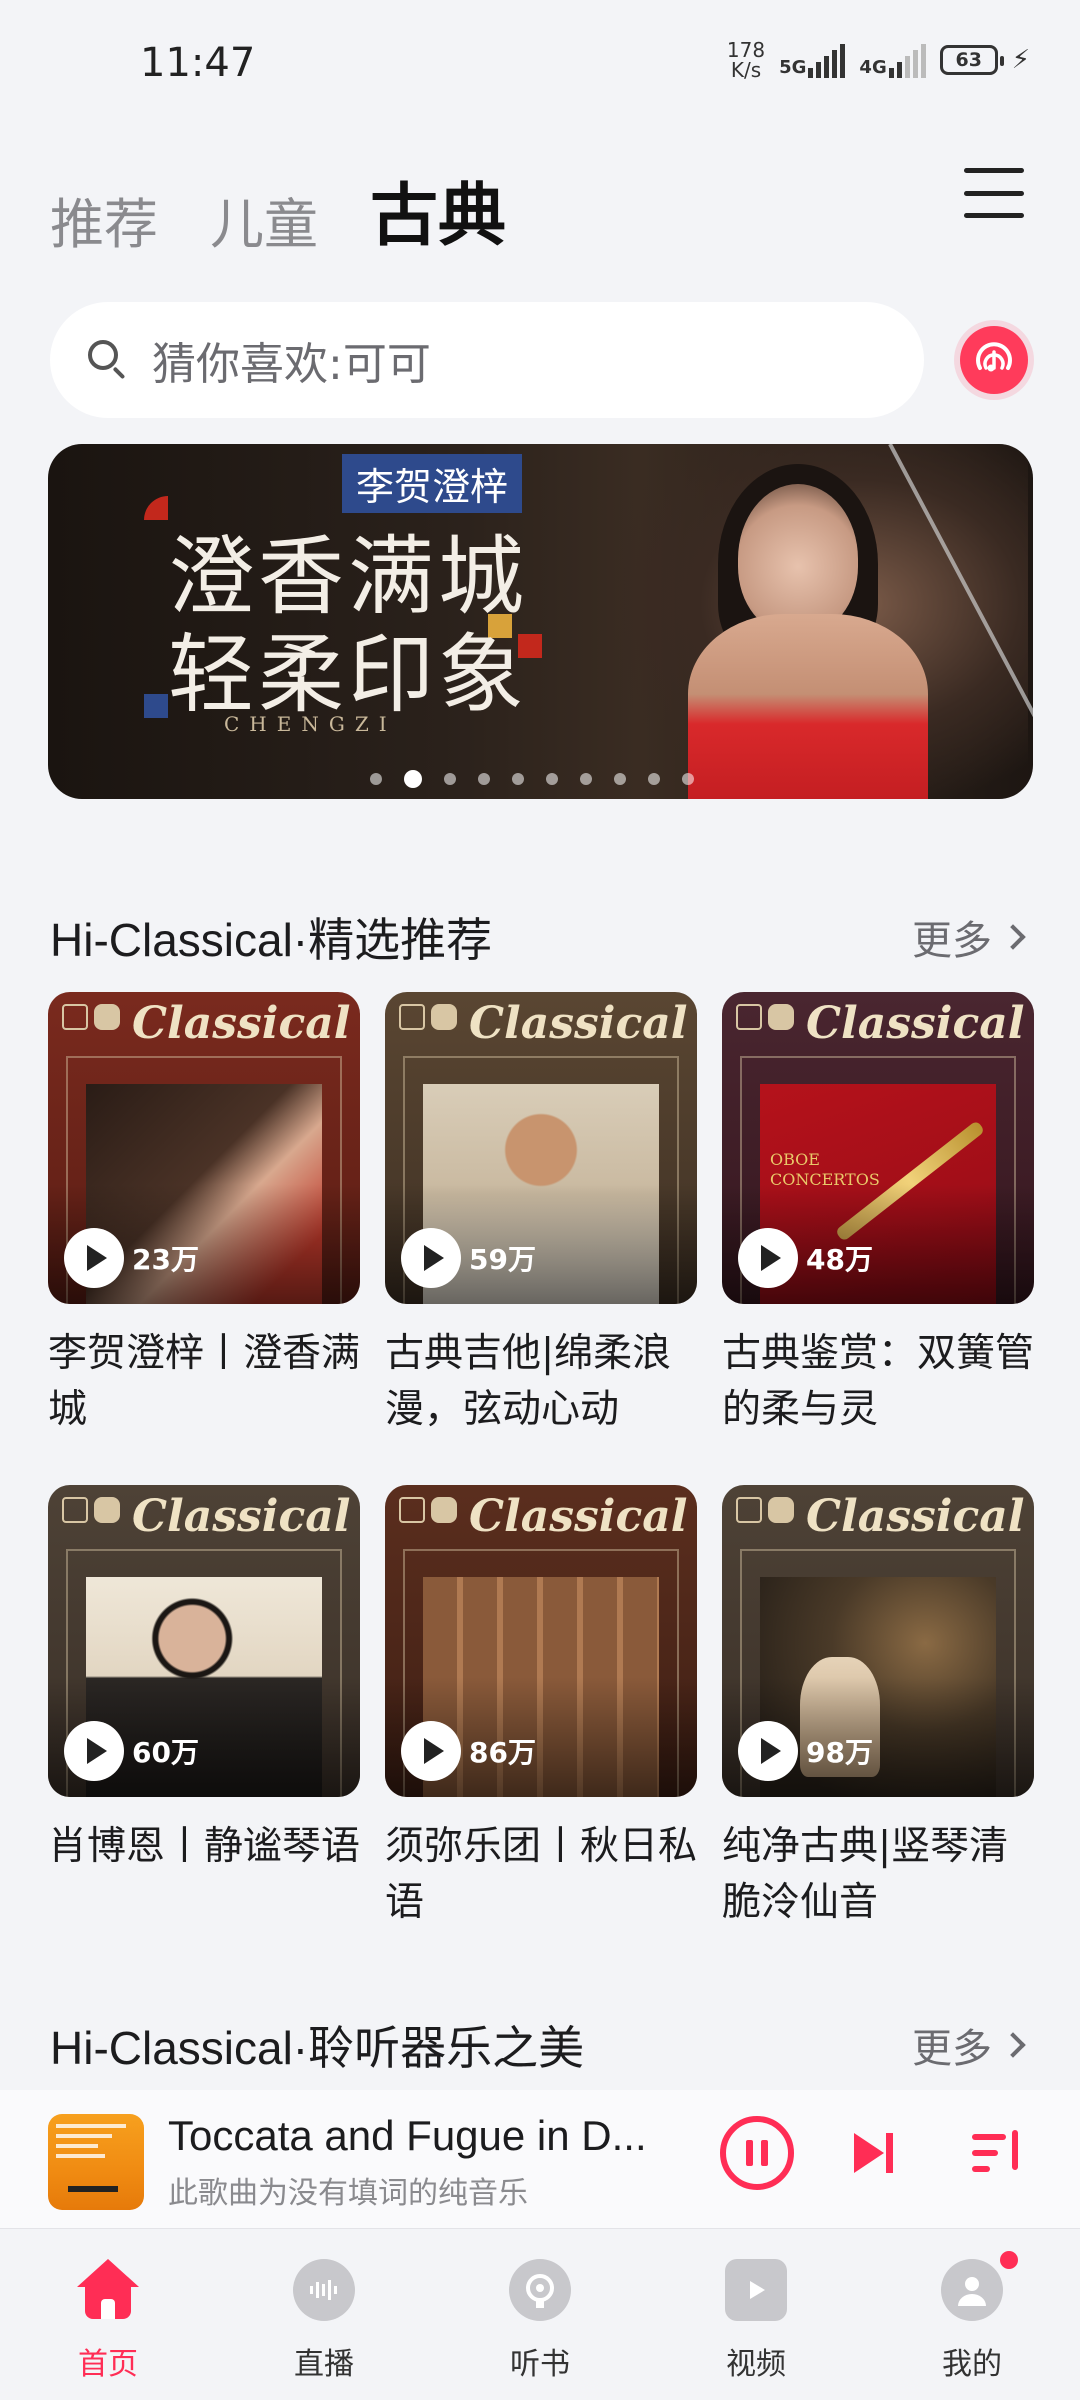  I want to click on play-count: 98万, so click(839, 1752).